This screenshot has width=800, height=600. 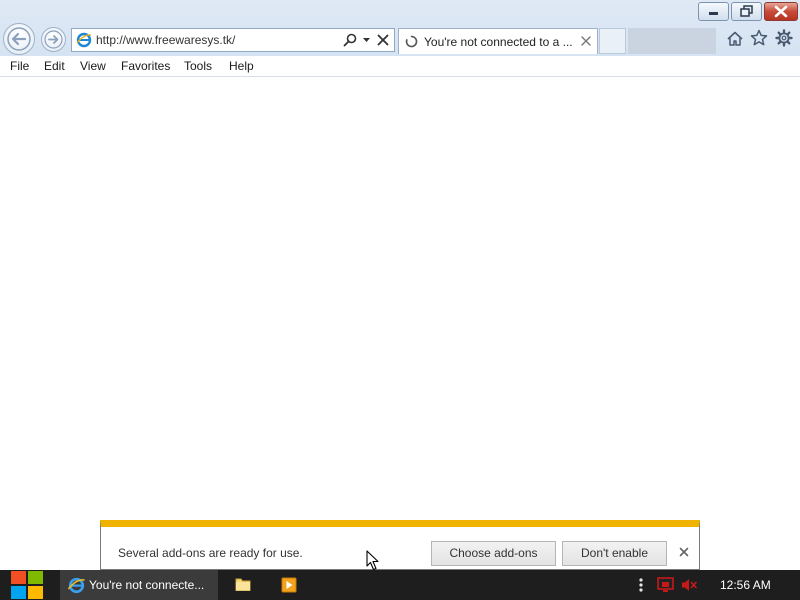 What do you see at coordinates (350, 40) in the screenshot?
I see `search-icon` at bounding box center [350, 40].